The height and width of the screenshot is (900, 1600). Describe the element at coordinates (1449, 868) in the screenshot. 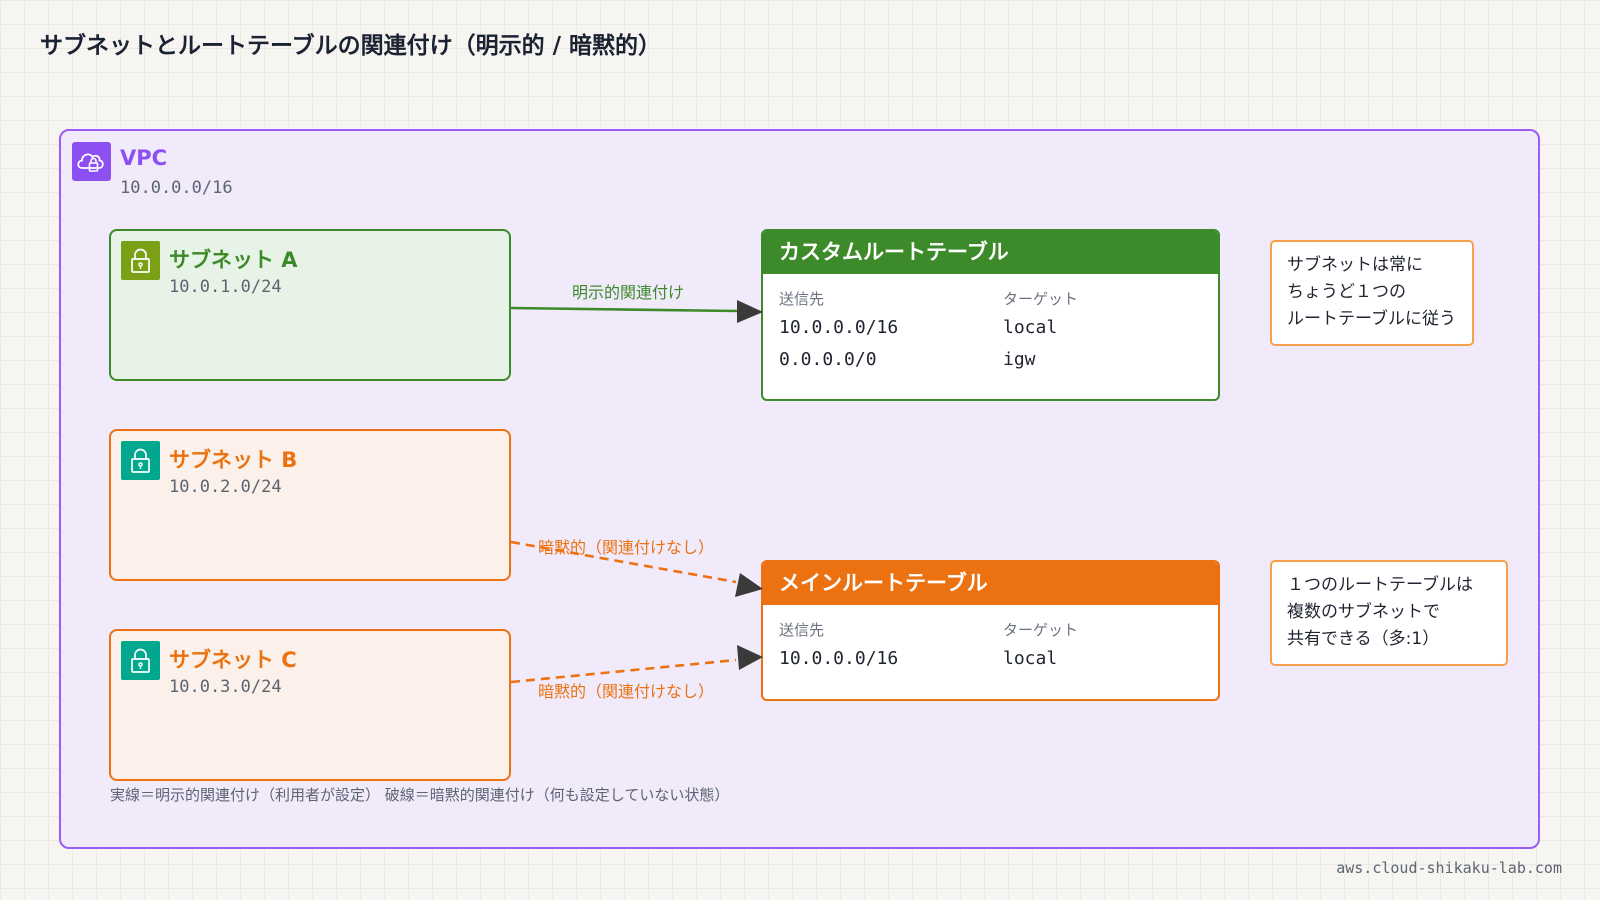

I see `site-url: aws.cloud-shikaku-lab.com` at that location.